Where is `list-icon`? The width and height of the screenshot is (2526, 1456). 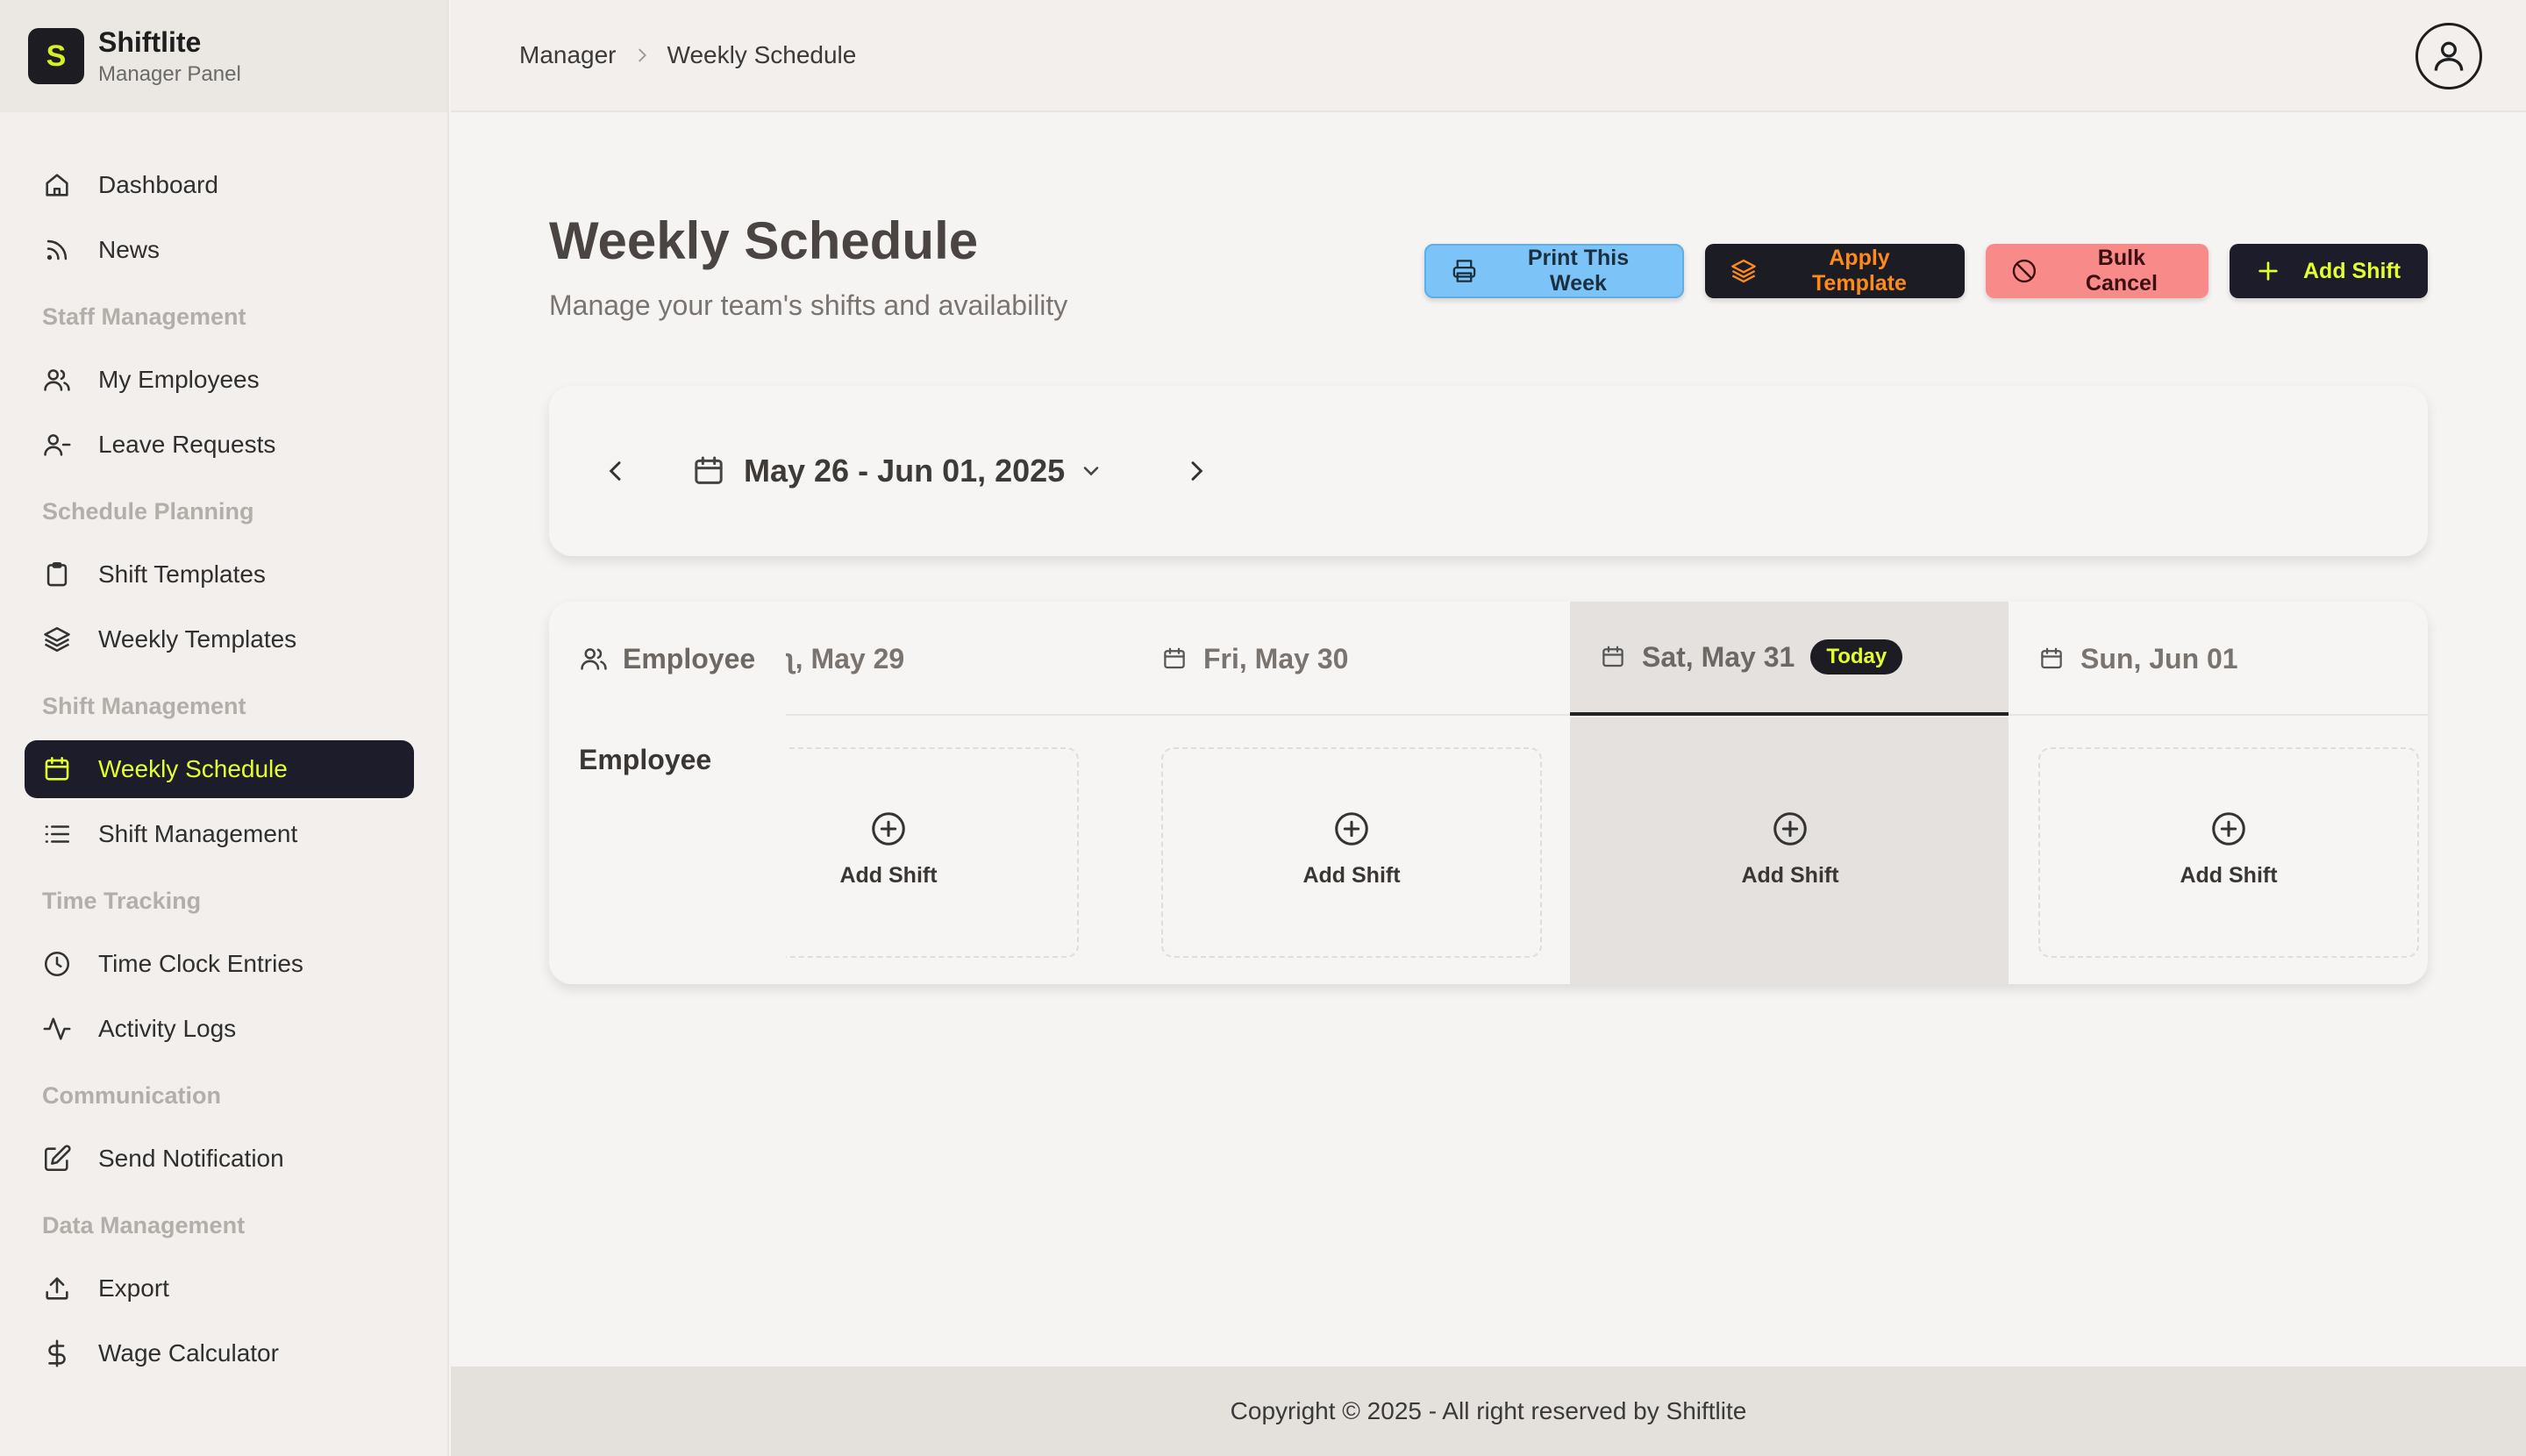 list-icon is located at coordinates (57, 834).